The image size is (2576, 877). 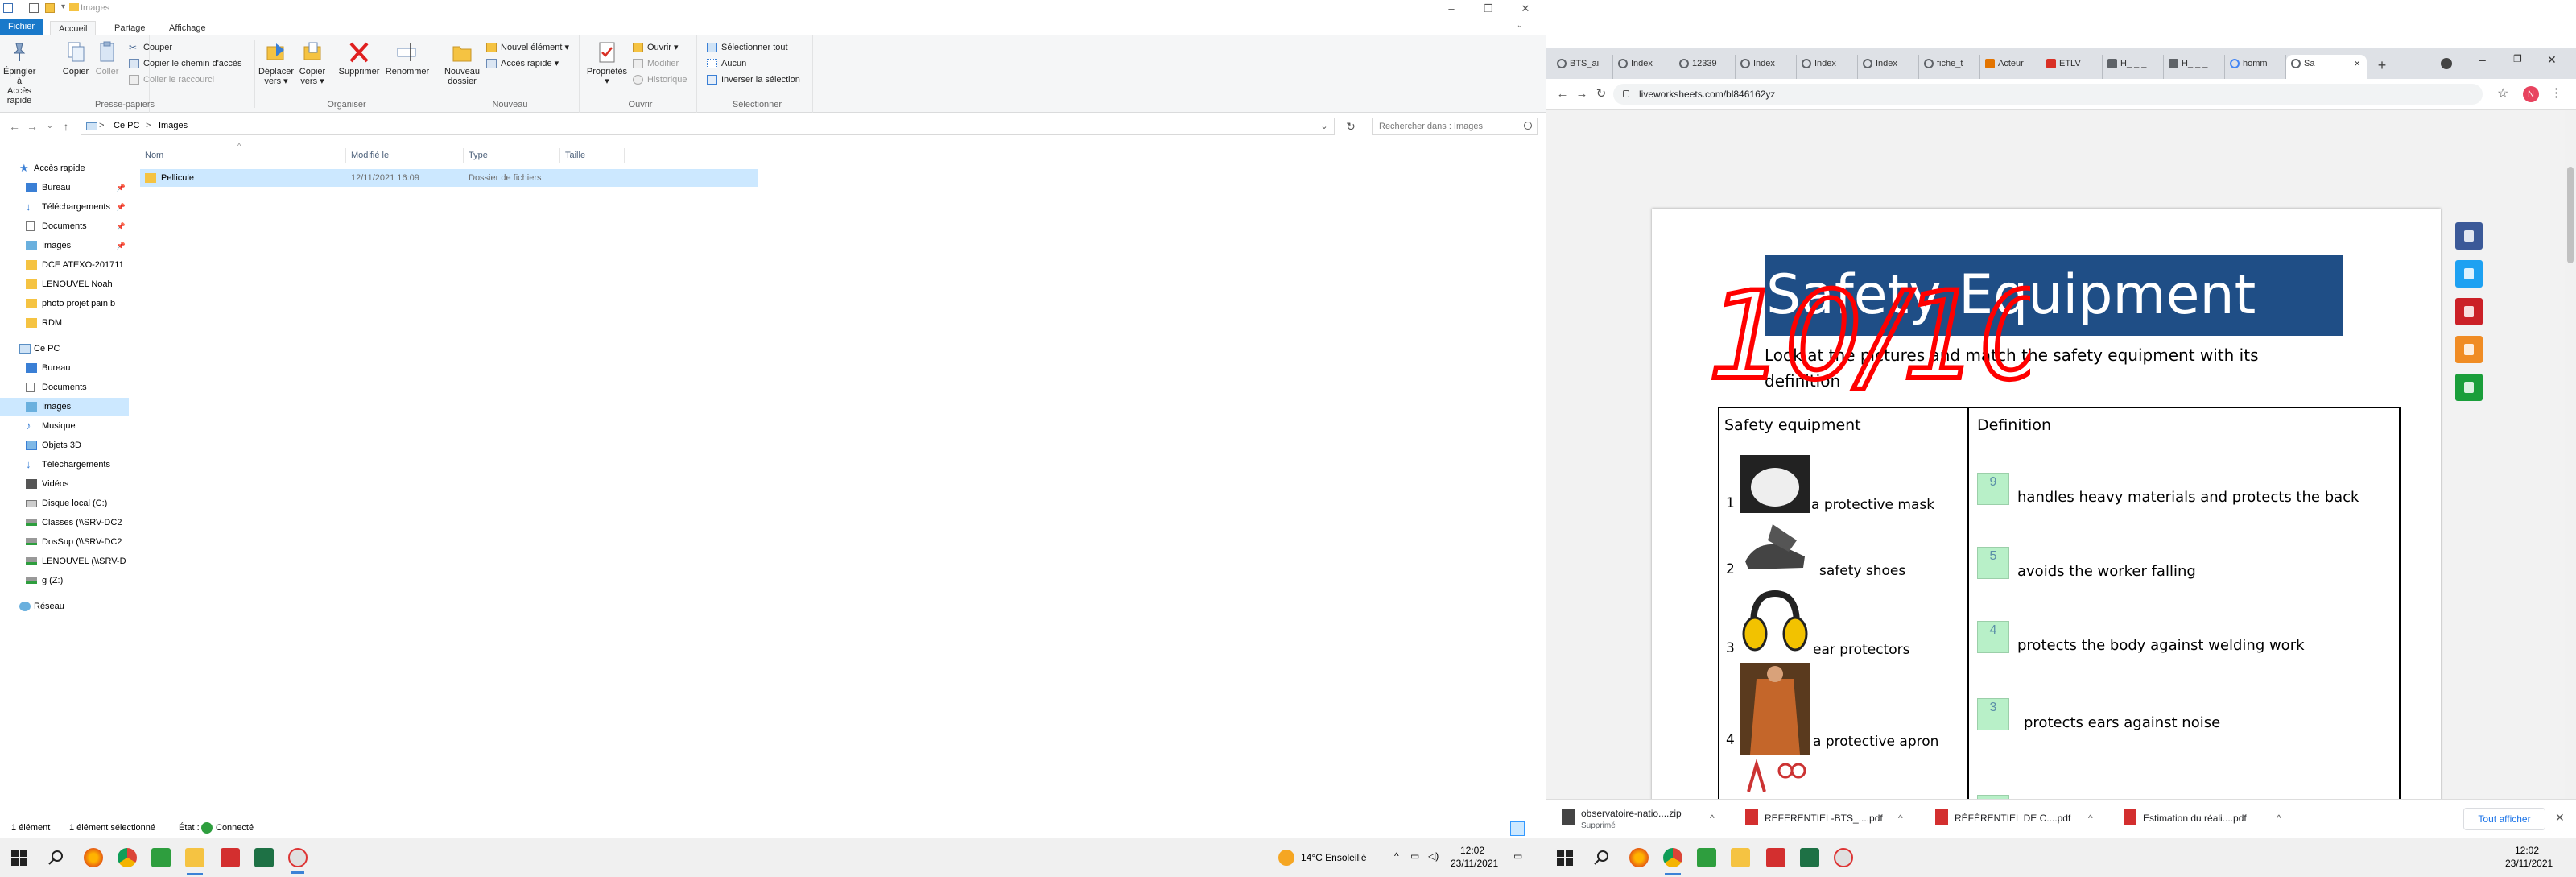 What do you see at coordinates (312, 63) in the screenshot?
I see `copy-to-button: Copier vers ▾` at bounding box center [312, 63].